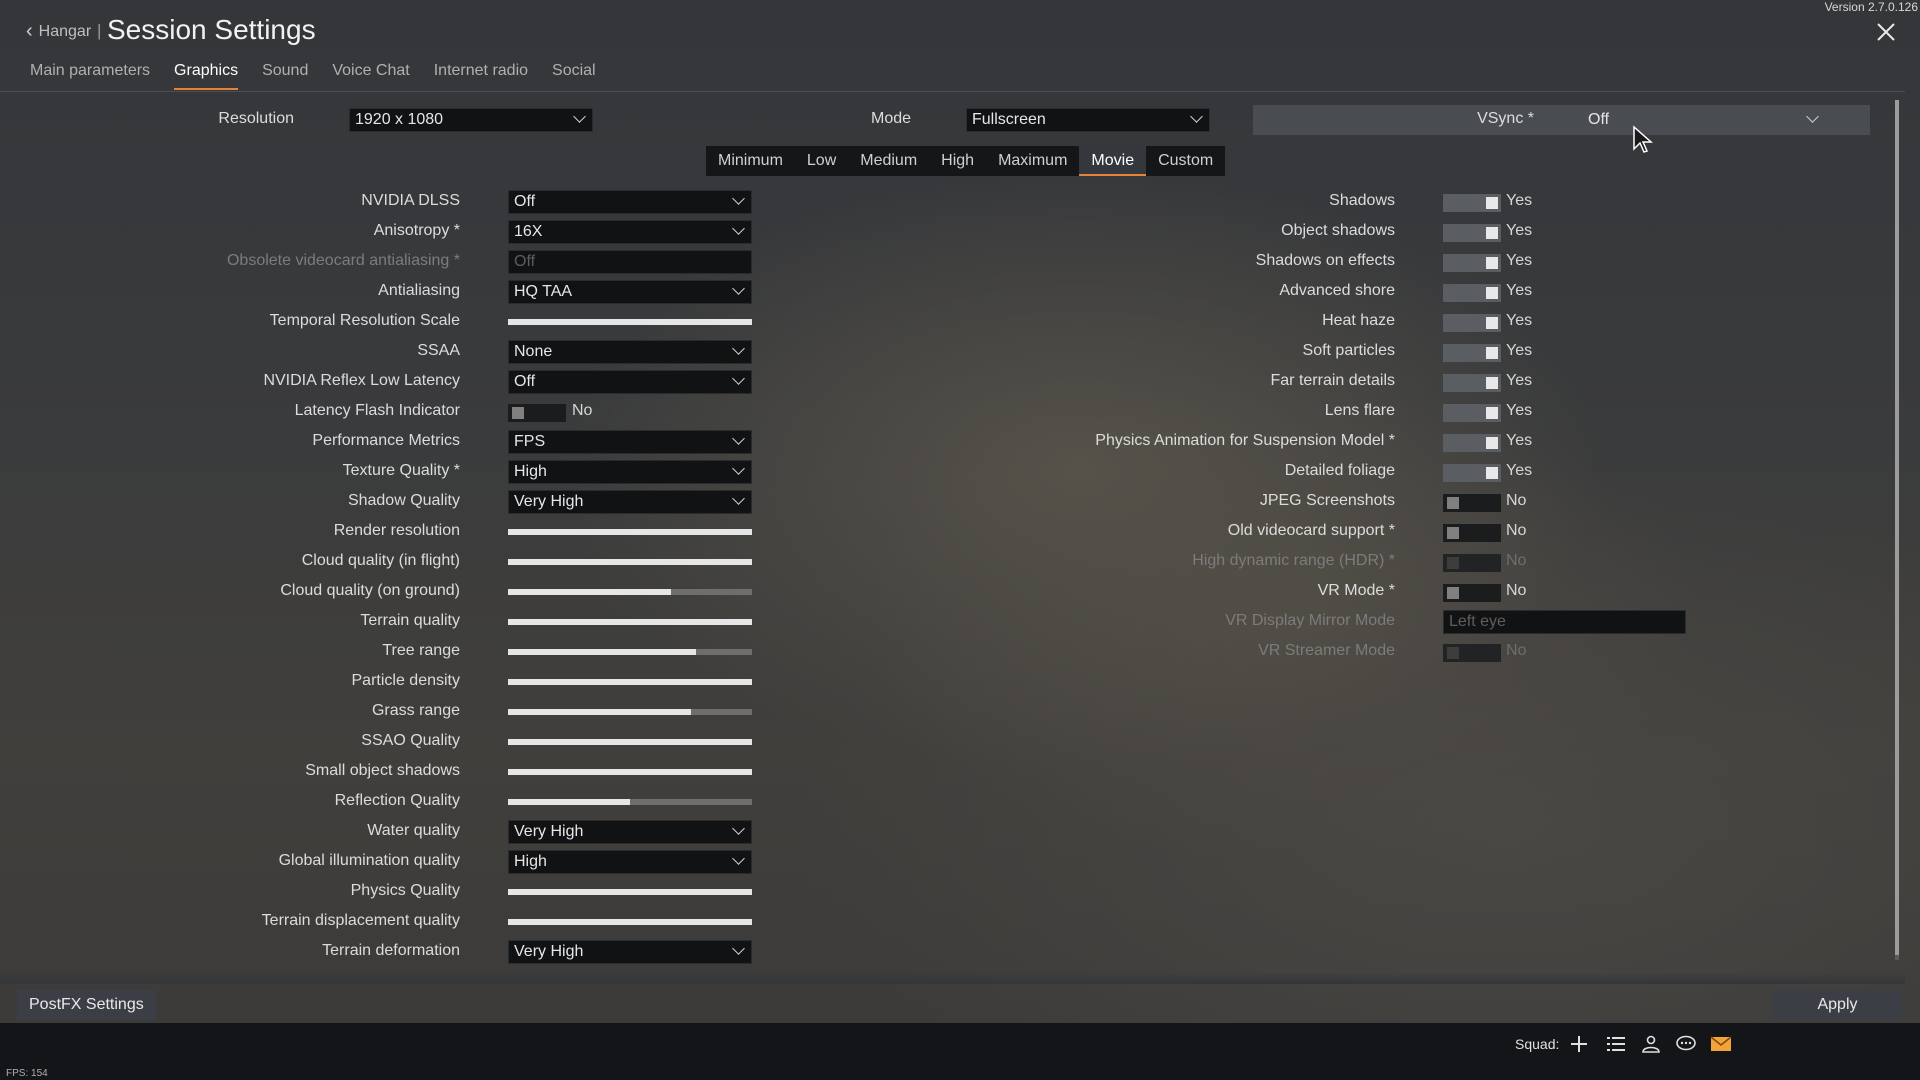 Image resolution: width=1920 pixels, height=1080 pixels. Describe the element at coordinates (630, 712) in the screenshot. I see `grass-range-slider` at that location.